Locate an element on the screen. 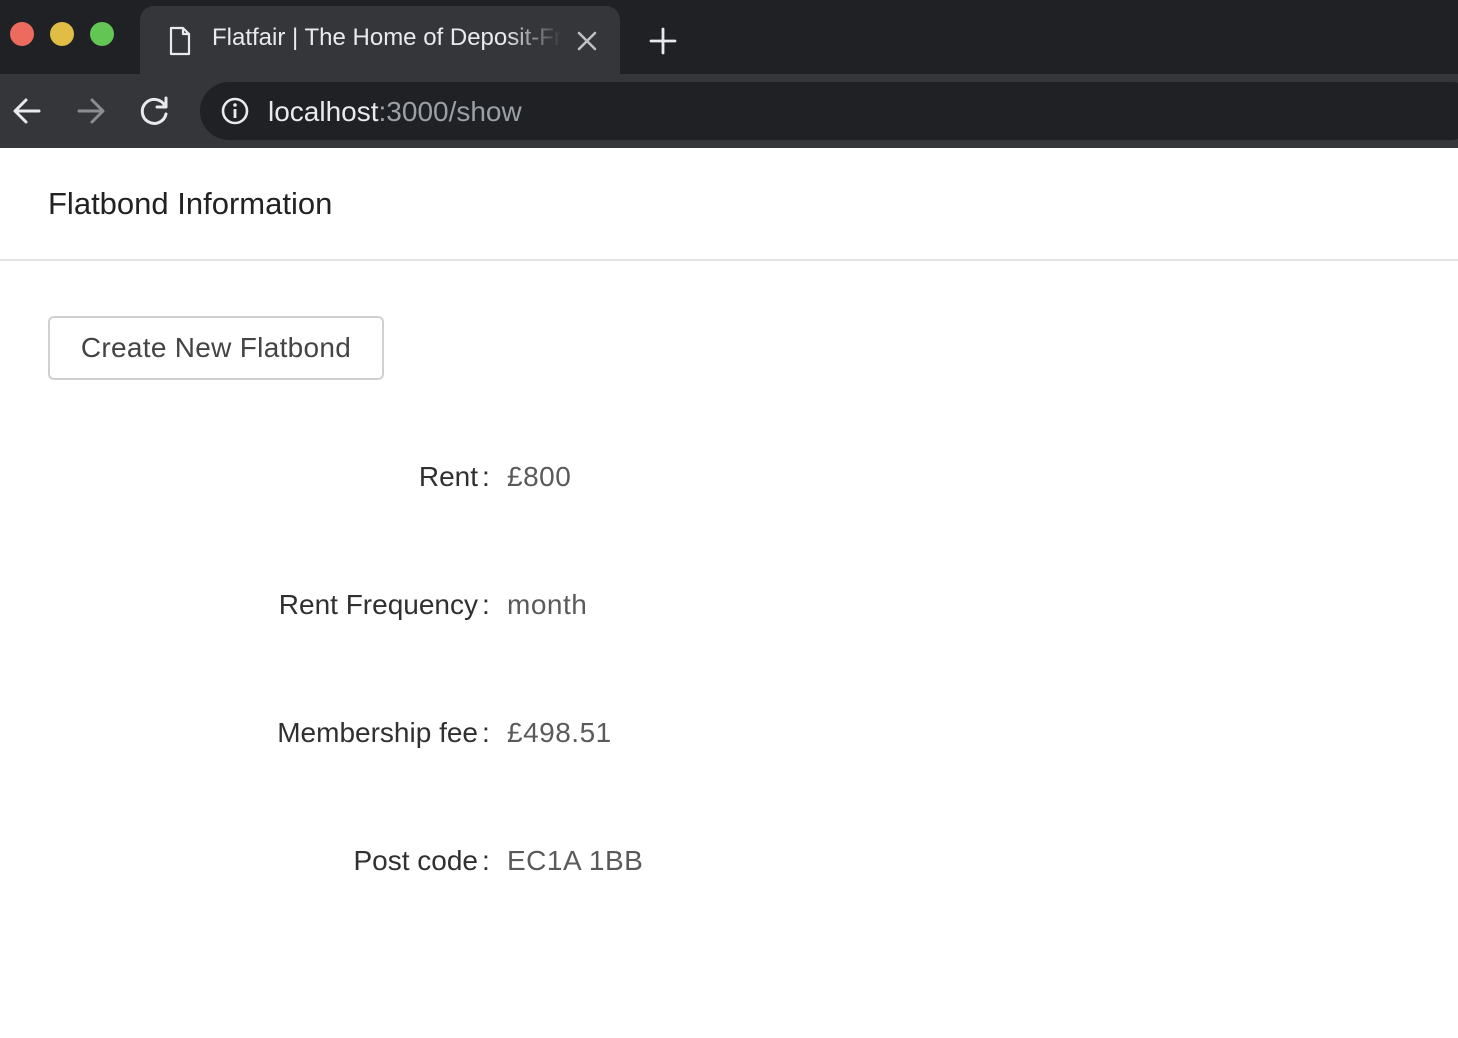 The width and height of the screenshot is (1458, 1038). membership-fee-value: £498.51 is located at coordinates (559, 732).